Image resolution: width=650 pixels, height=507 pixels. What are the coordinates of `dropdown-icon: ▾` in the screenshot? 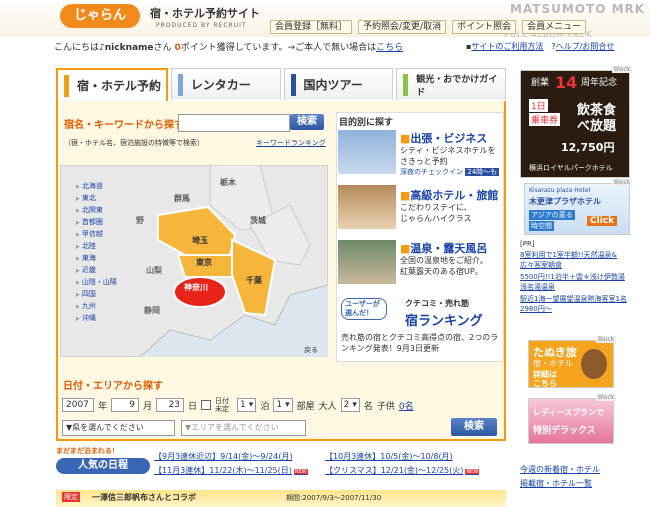 It's located at (251, 405).